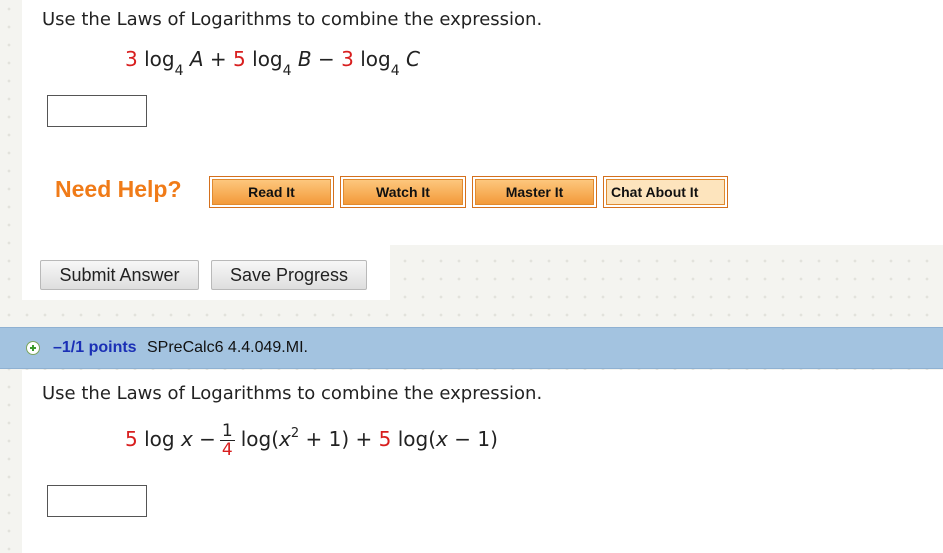 The image size is (943, 553). Describe the element at coordinates (272, 63) in the screenshot. I see `question-1-expression: 3 log4 A + 5 log4 B − 3 log4 C` at that location.